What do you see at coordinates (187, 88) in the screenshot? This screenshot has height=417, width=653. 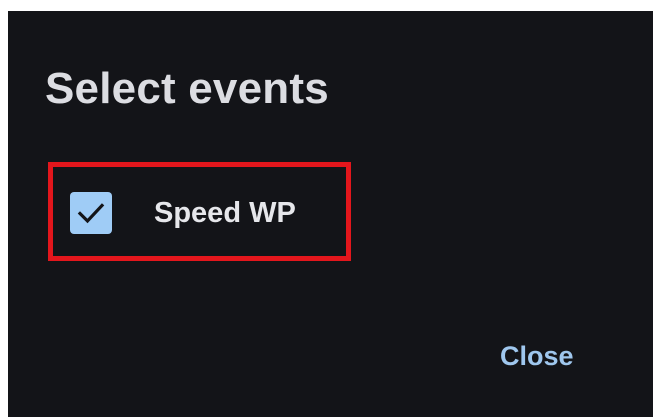 I see `dialog-title: Select events` at bounding box center [187, 88].